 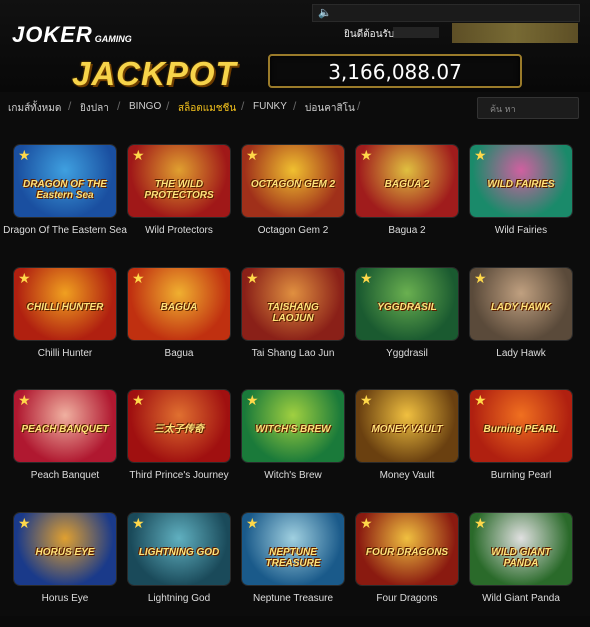 What do you see at coordinates (407, 353) in the screenshot?
I see `game-name: Yggdrasil` at bounding box center [407, 353].